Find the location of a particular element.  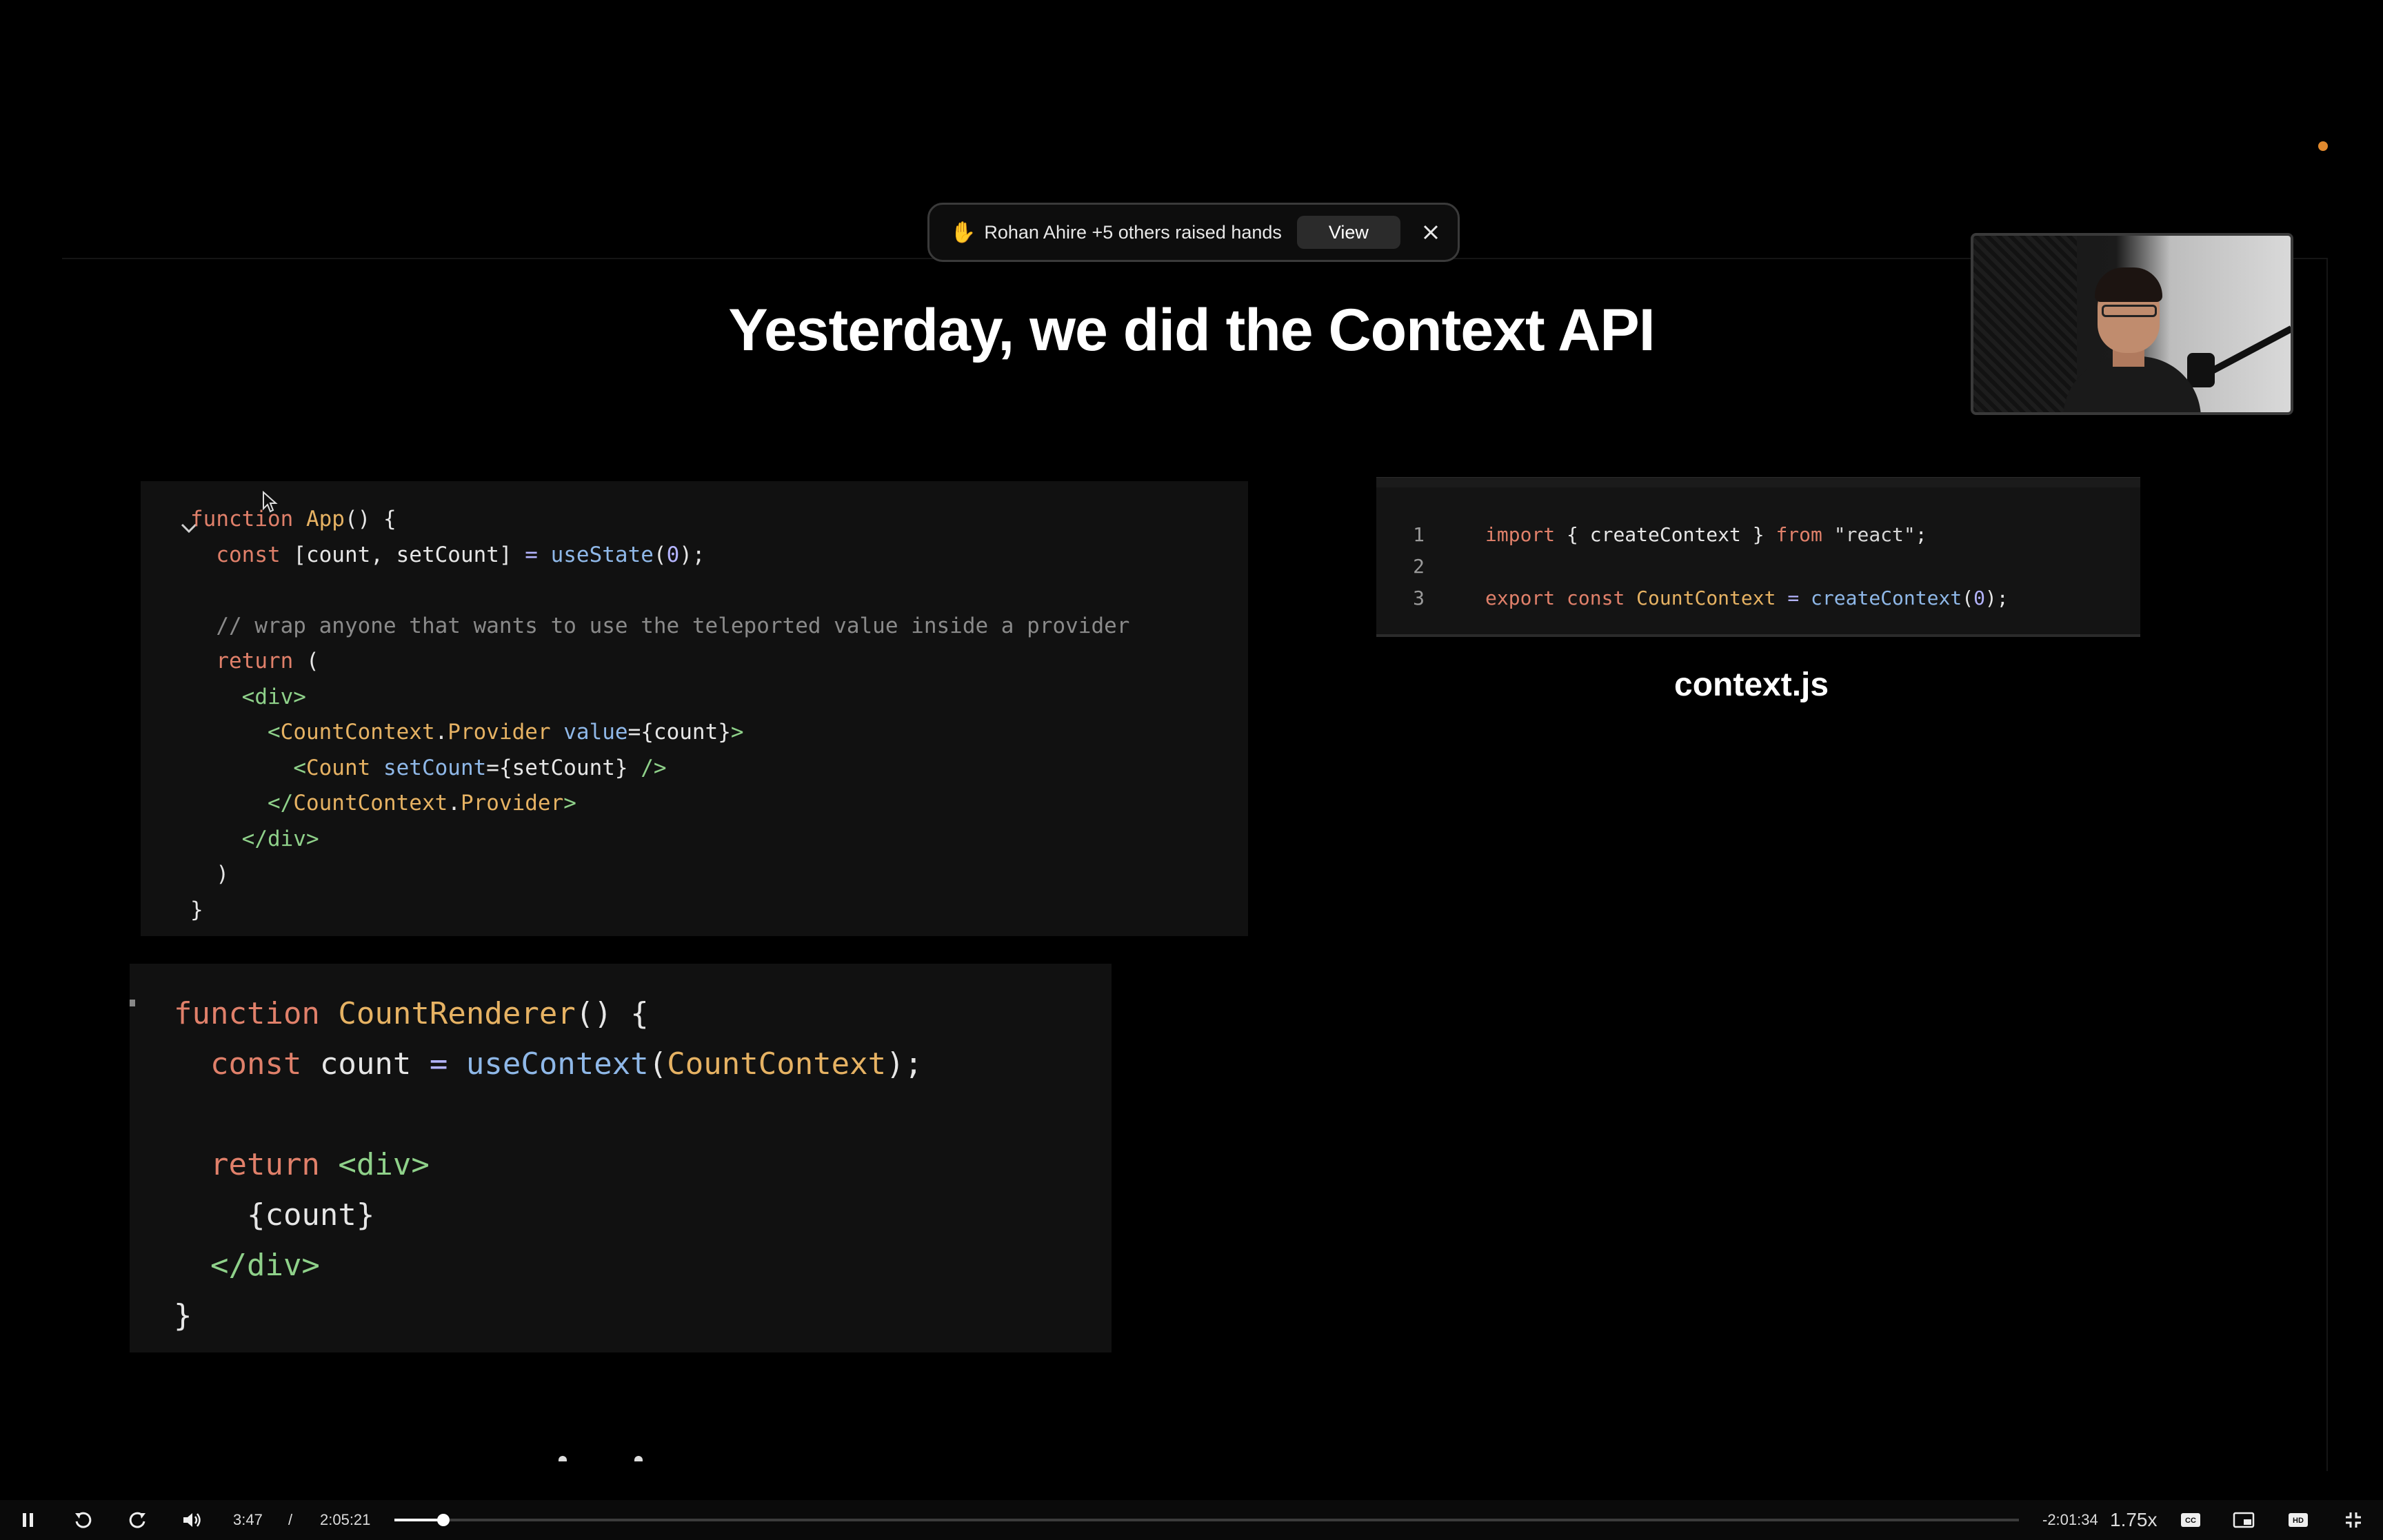

app-code-line: </div> is located at coordinates (280, 839).